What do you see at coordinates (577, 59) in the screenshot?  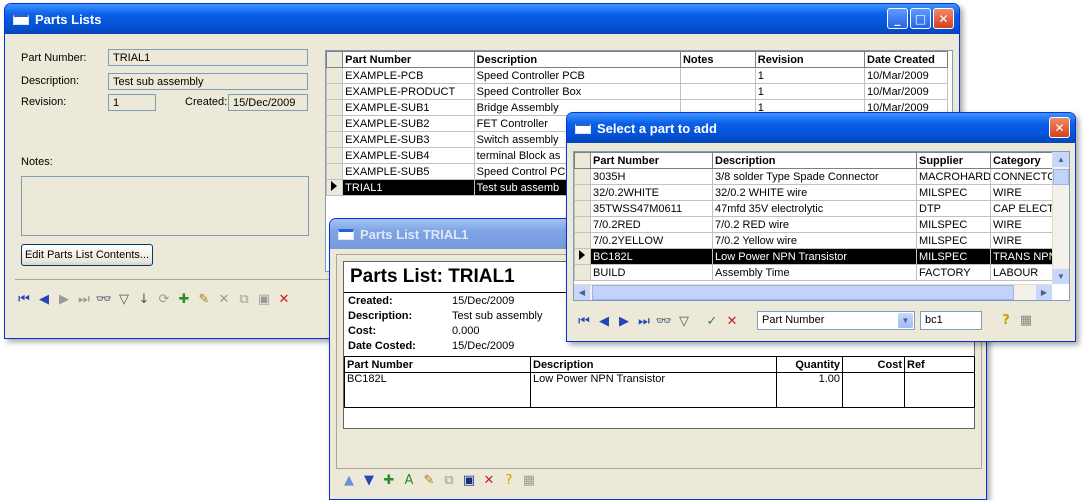 I see `column-header-description: Description` at bounding box center [577, 59].